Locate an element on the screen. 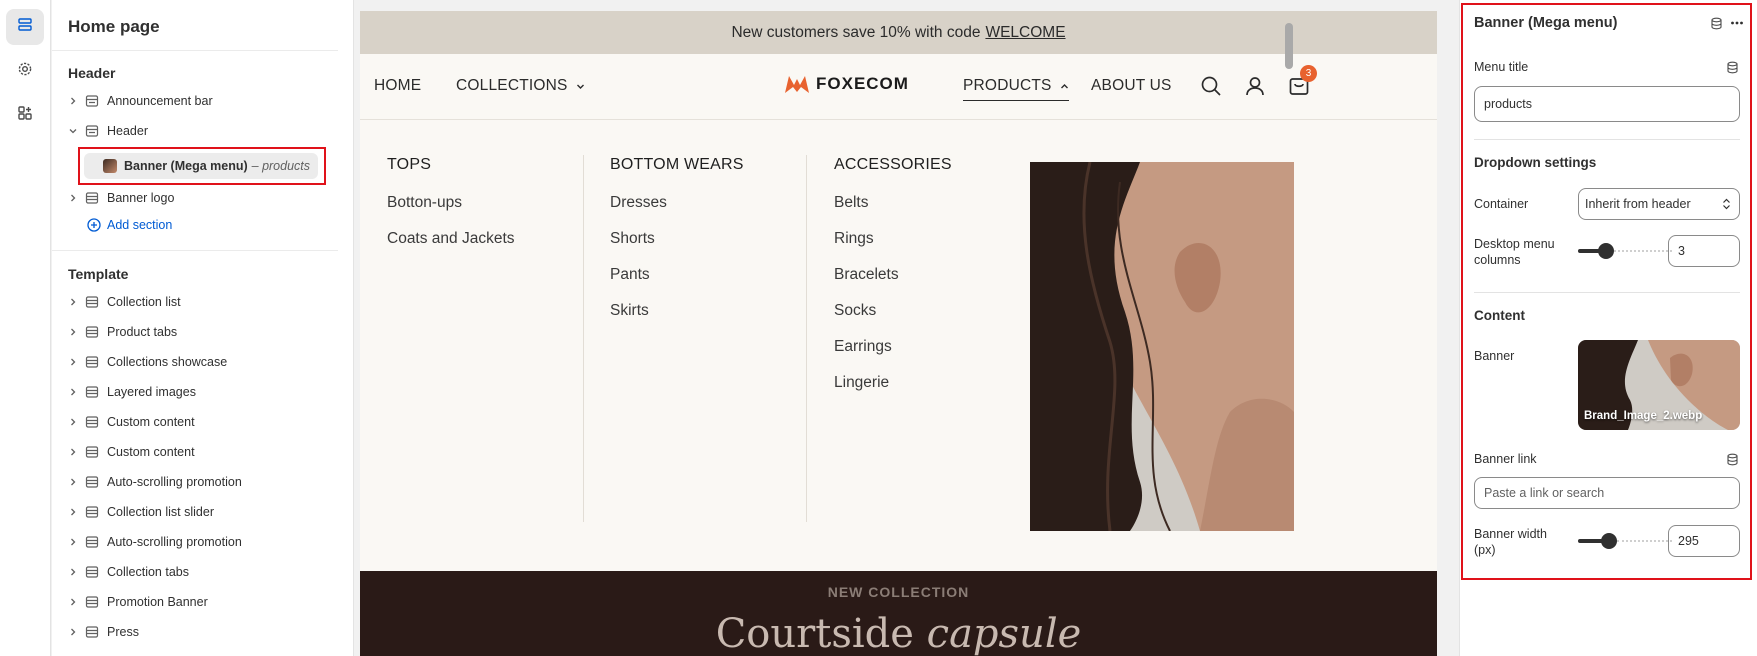 The image size is (1757, 656). mega-link: Earrings is located at coordinates (893, 356).